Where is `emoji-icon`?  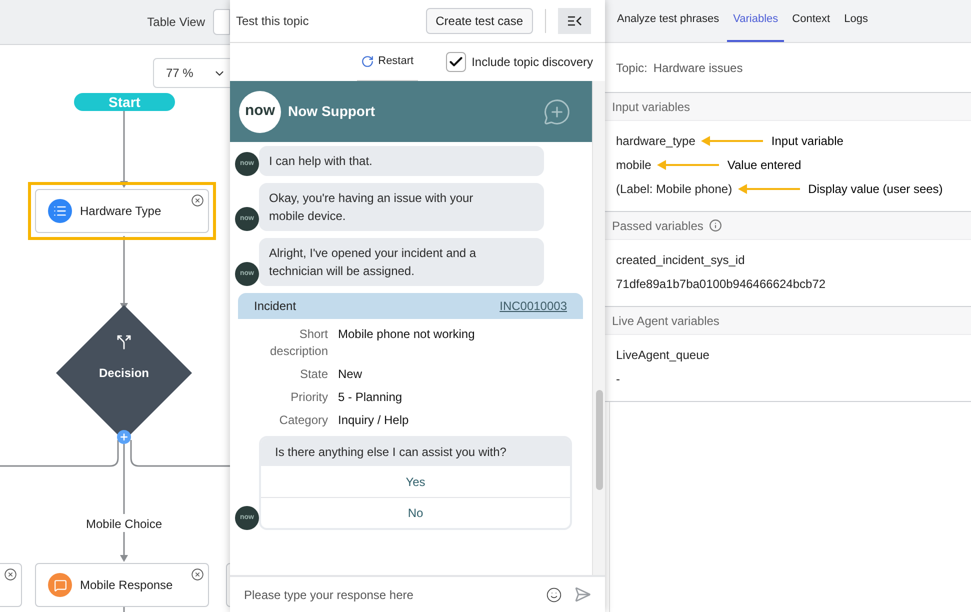 emoji-icon is located at coordinates (554, 594).